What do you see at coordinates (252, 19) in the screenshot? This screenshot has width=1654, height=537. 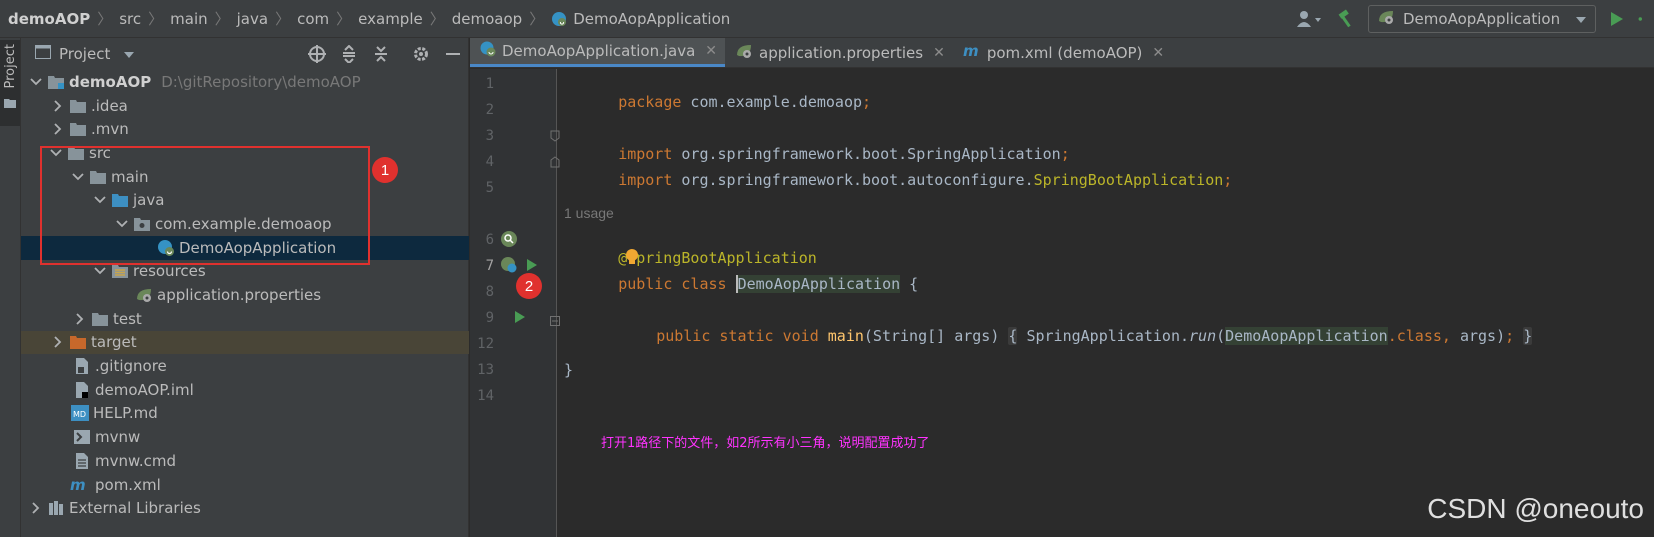 I see `breadcrumb-item-java: java` at bounding box center [252, 19].